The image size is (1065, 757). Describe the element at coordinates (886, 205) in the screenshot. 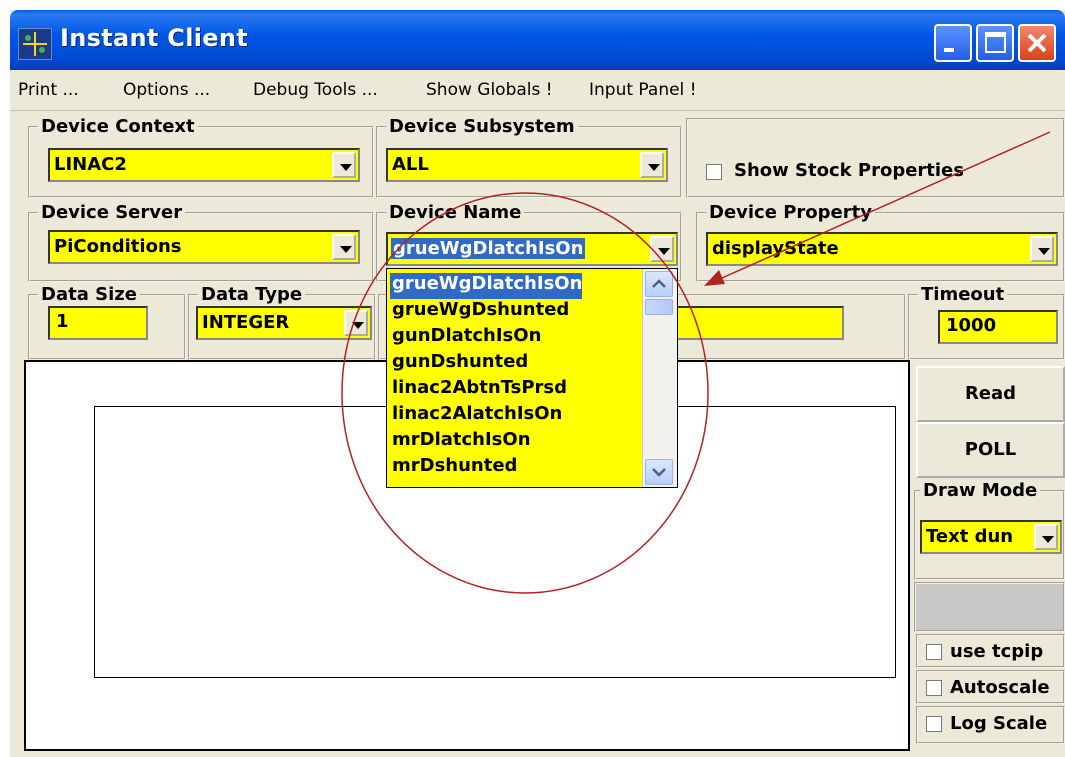

I see `annotation-arrow` at that location.